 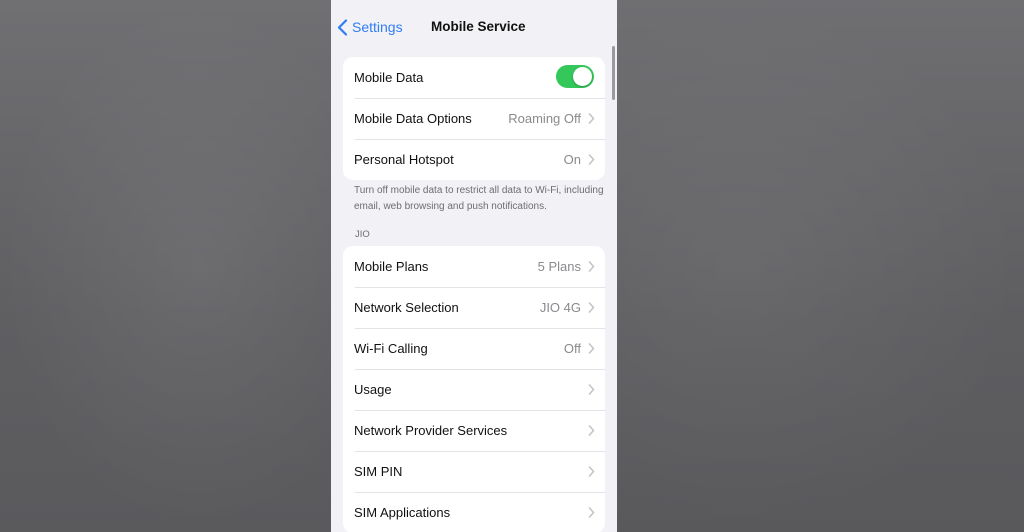 What do you see at coordinates (544, 118) in the screenshot?
I see `mobile-data-options-value: Roaming Off` at bounding box center [544, 118].